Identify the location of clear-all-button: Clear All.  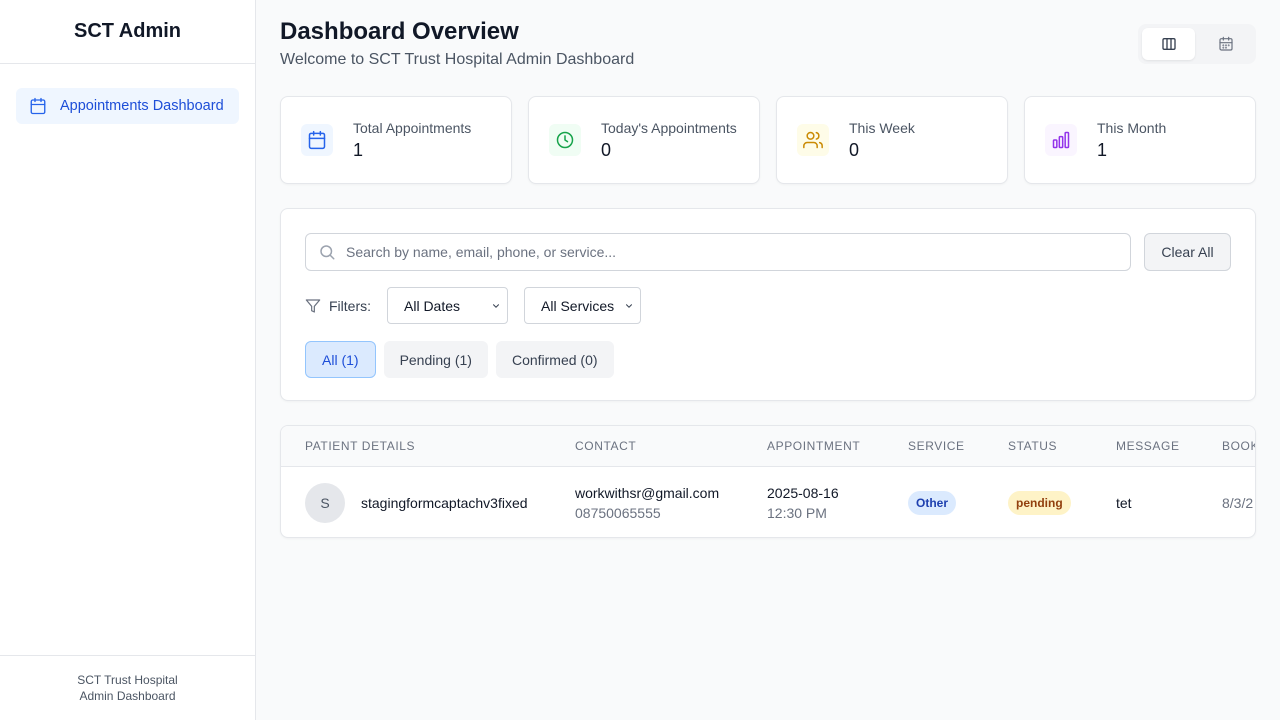
(1187, 252).